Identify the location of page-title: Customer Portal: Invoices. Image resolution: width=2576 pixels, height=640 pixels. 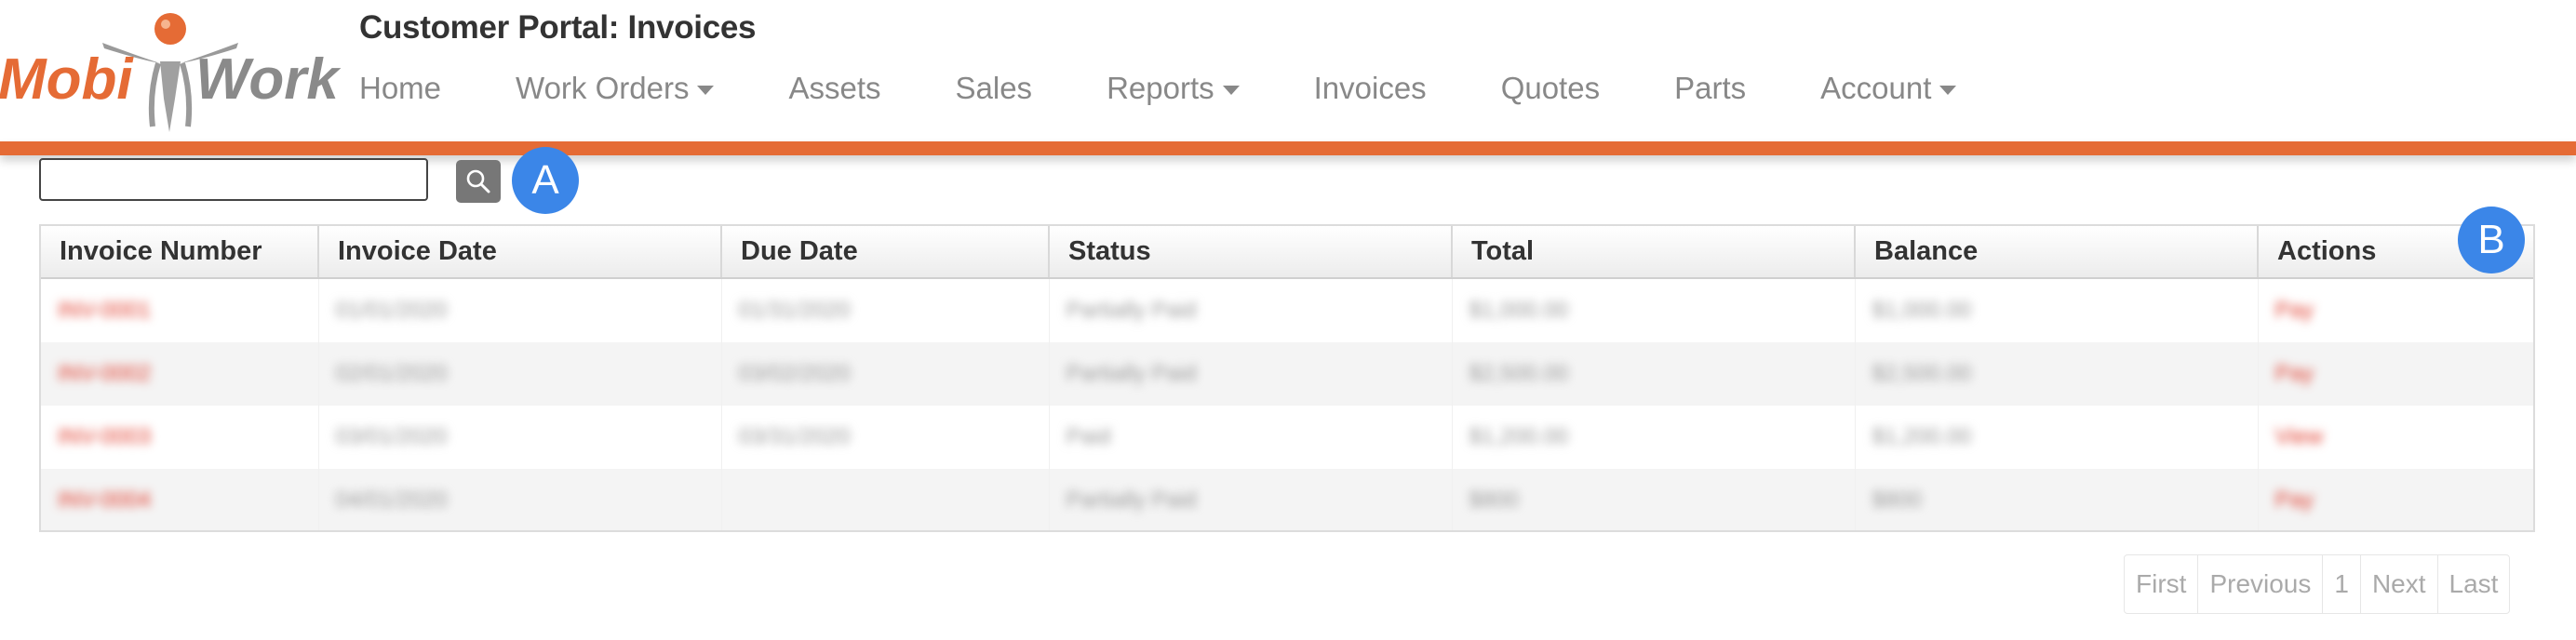
(558, 27).